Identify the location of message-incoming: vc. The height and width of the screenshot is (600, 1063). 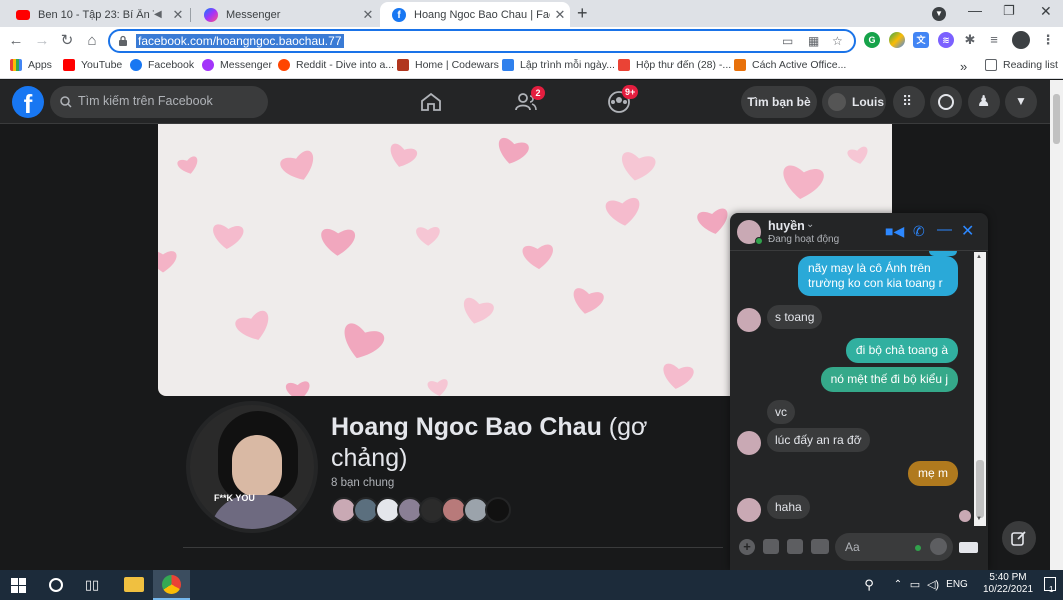
(781, 412).